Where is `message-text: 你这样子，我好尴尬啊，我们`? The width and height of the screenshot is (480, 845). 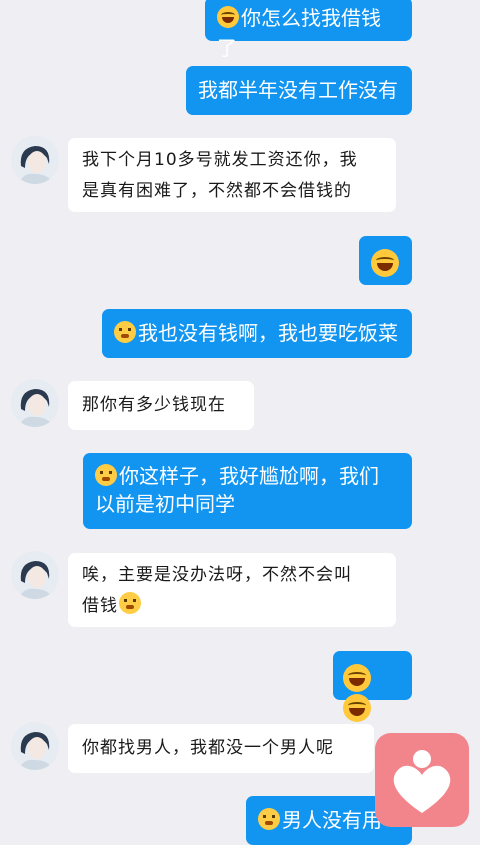
message-text: 你这样子，我好尴尬啊，我们 is located at coordinates (249, 476).